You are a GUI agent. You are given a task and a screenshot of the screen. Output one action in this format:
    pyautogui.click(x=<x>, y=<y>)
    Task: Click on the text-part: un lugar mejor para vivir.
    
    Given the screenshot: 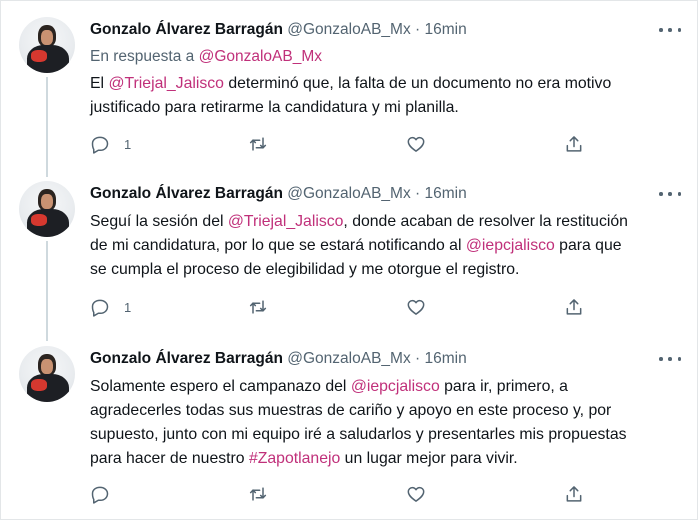 What is the action you would take?
    pyautogui.click(x=429, y=458)
    